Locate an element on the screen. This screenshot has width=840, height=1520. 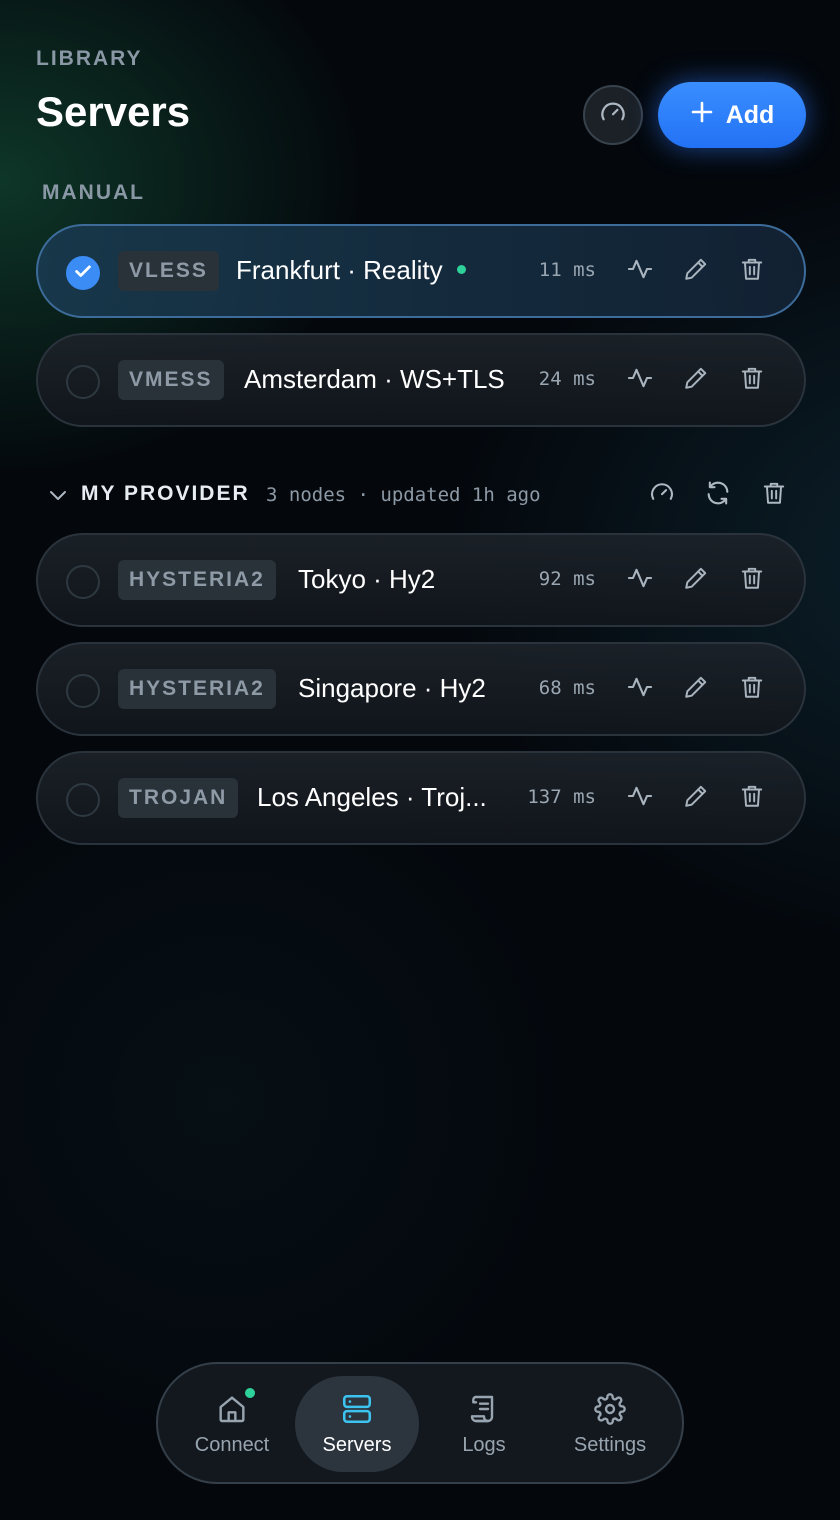
connection-status-dot is located at coordinates (250, 1392).